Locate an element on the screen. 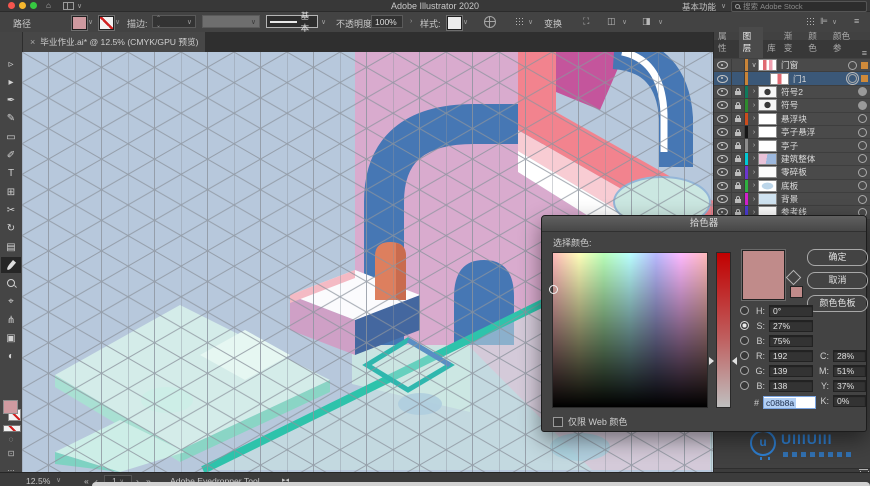  zoom-tool is located at coordinates (11, 284).